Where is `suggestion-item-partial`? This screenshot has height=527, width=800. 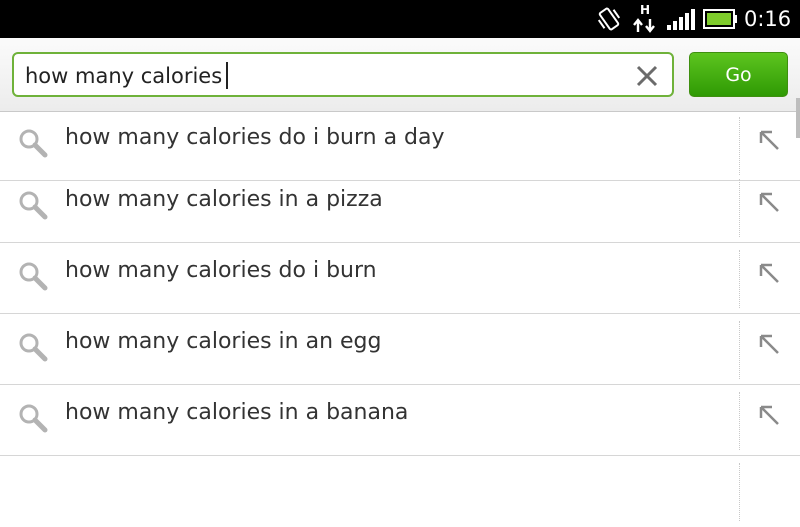
suggestion-item-partial is located at coordinates (400, 492).